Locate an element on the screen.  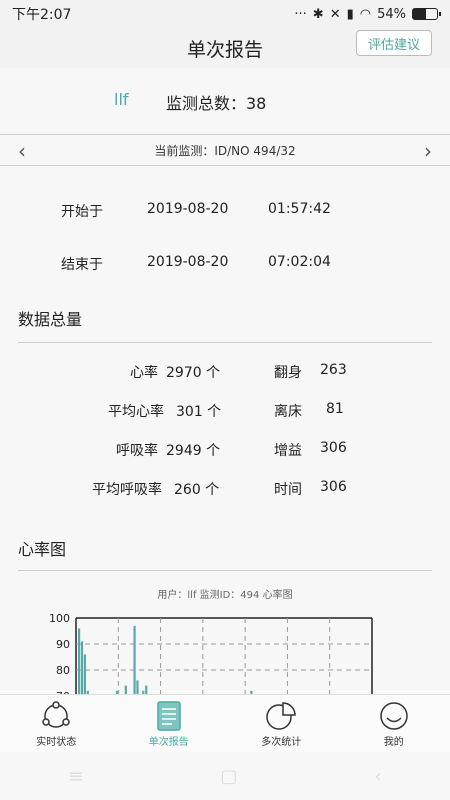
tab-label: 多次统计 is located at coordinates (281, 742).